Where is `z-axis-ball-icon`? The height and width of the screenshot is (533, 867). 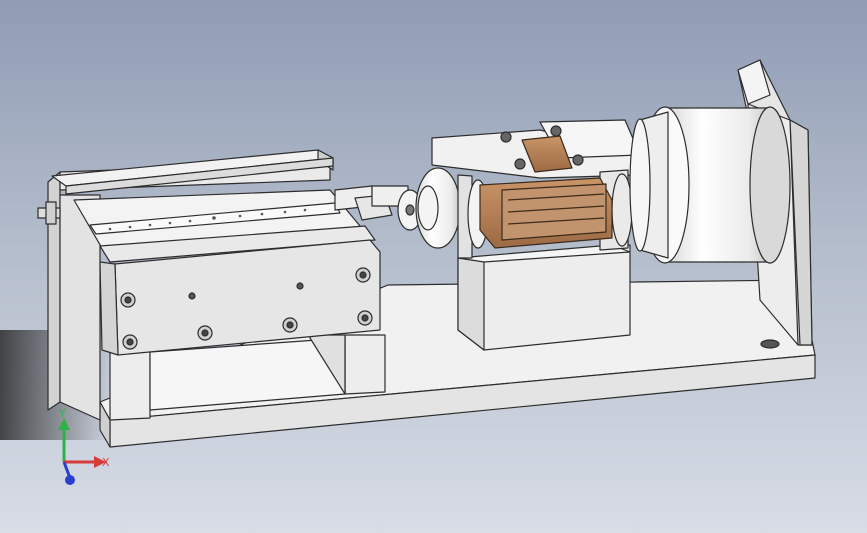
z-axis-ball-icon is located at coordinates (70, 480).